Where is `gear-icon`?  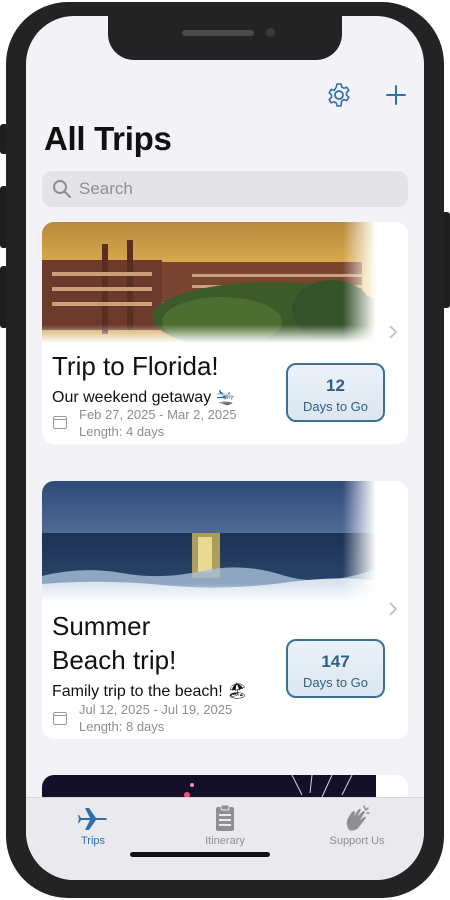 gear-icon is located at coordinates (339, 95).